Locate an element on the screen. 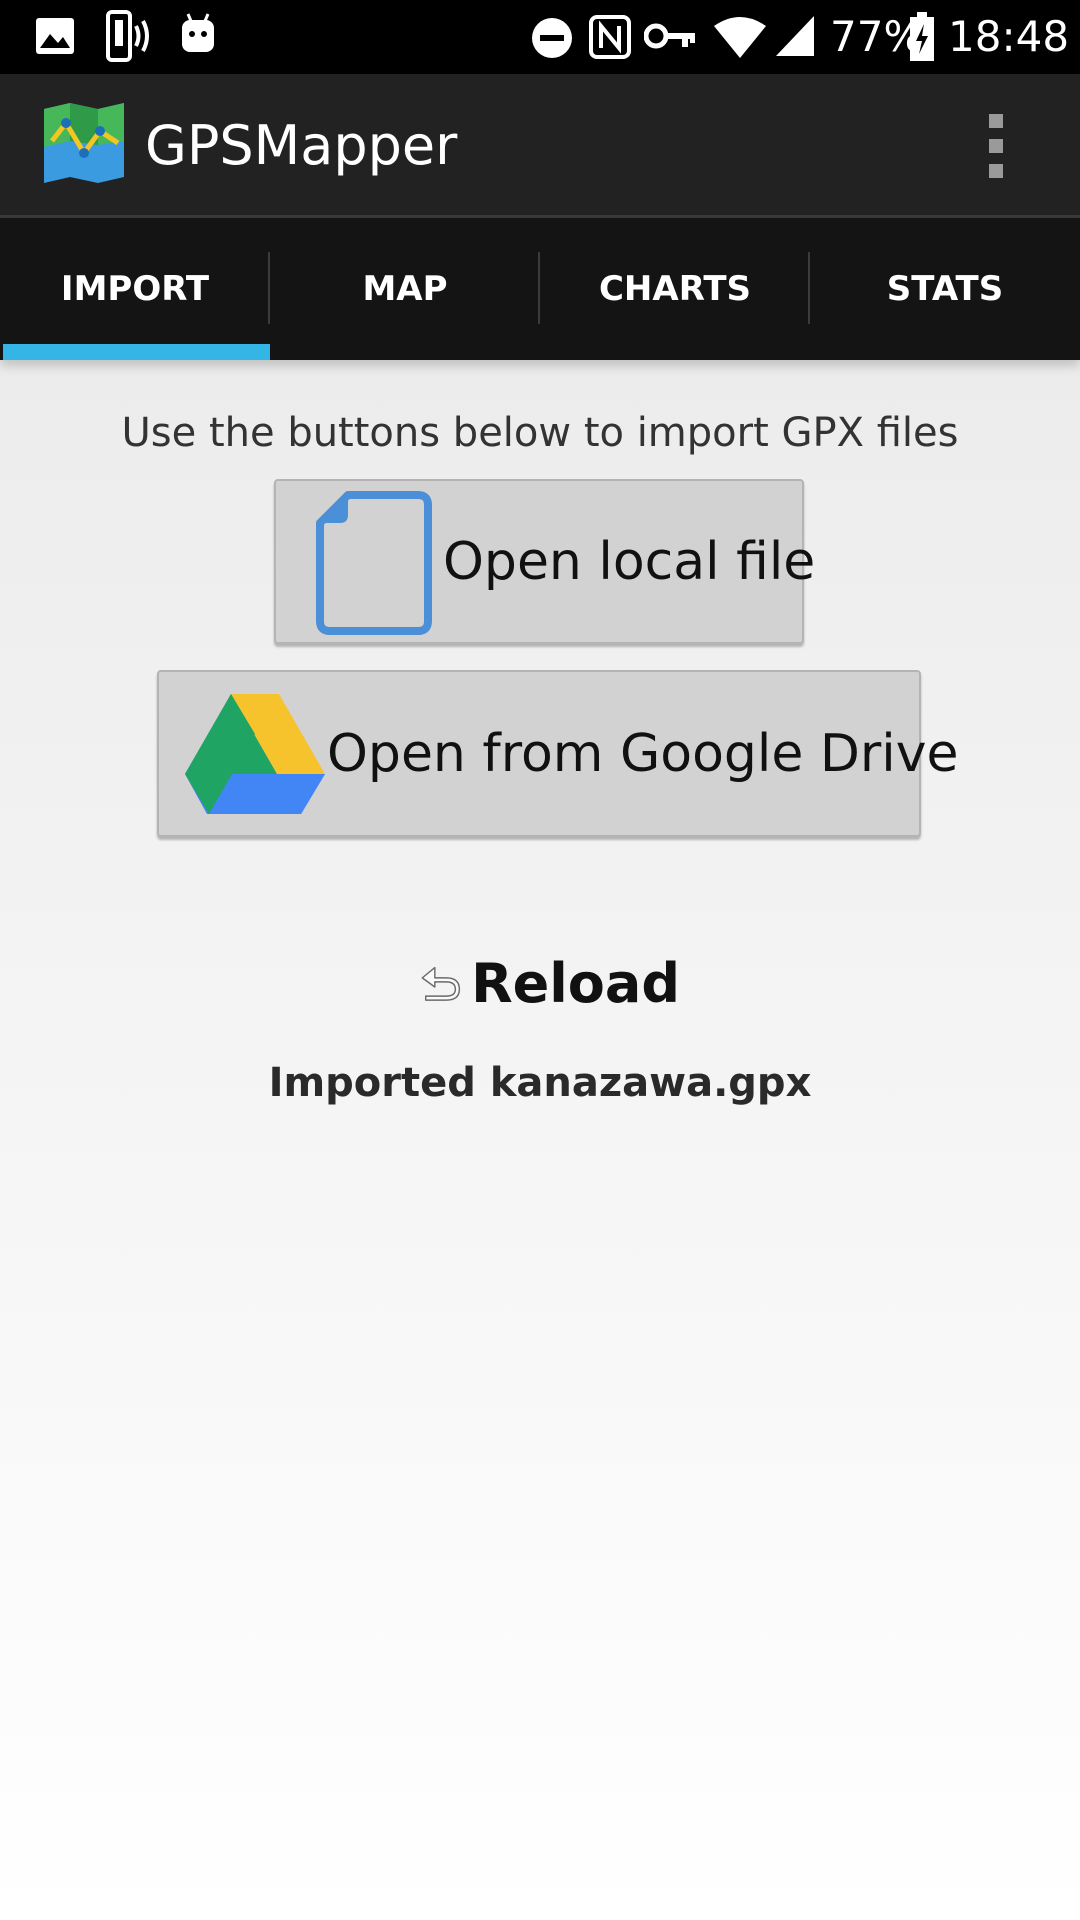 The image size is (1080, 1920). phone-vibrate-icon is located at coordinates (127, 36).